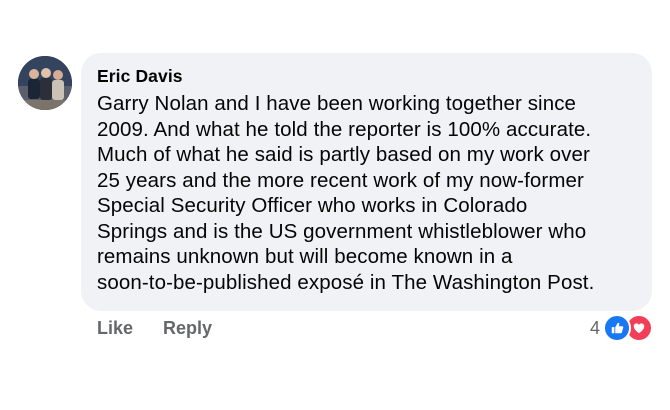  I want to click on reaction-summary: 4, so click(622, 328).